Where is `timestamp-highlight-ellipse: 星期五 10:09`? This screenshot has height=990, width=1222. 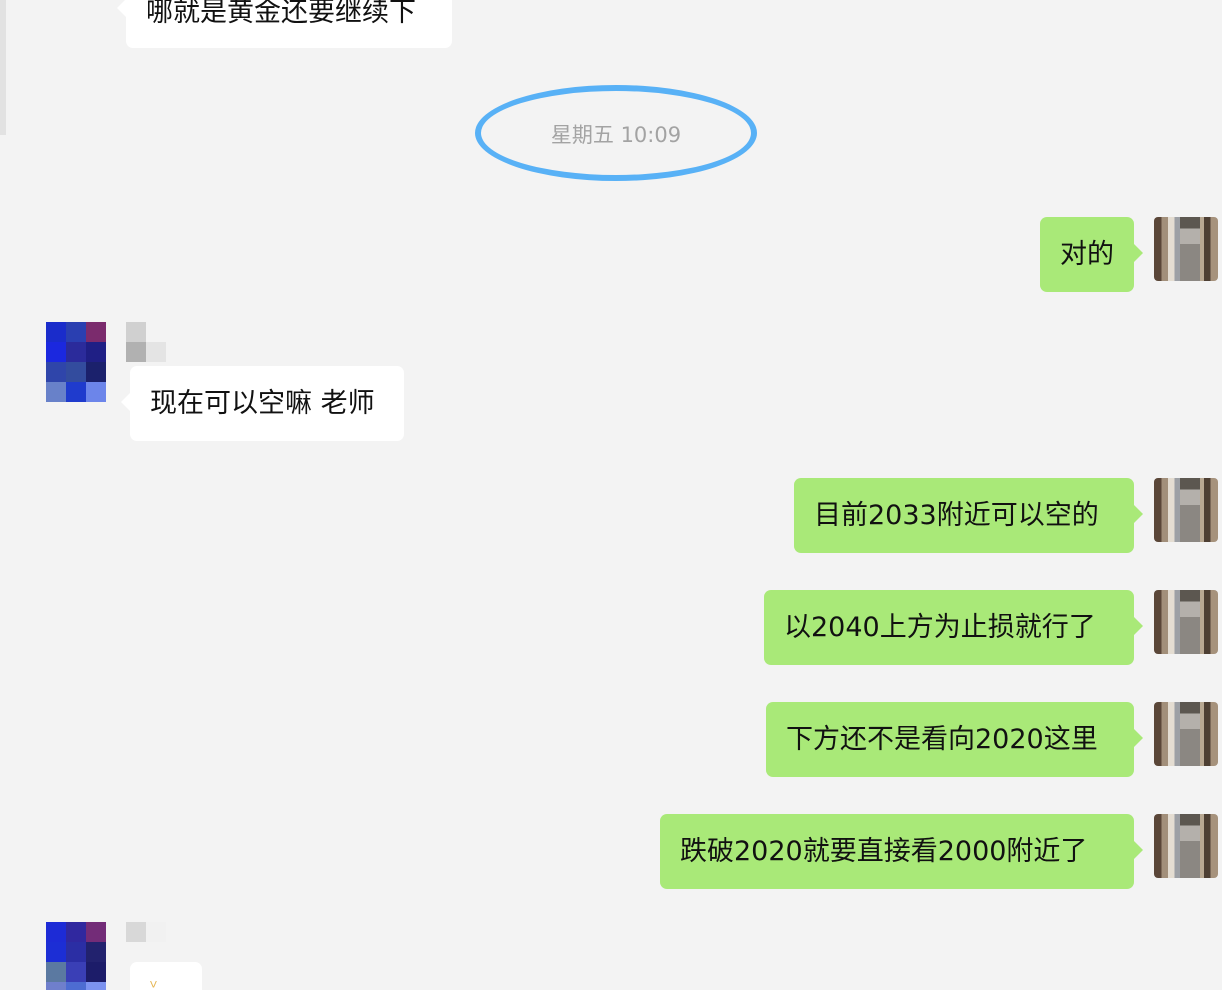 timestamp-highlight-ellipse: 星期五 10:09 is located at coordinates (616, 133).